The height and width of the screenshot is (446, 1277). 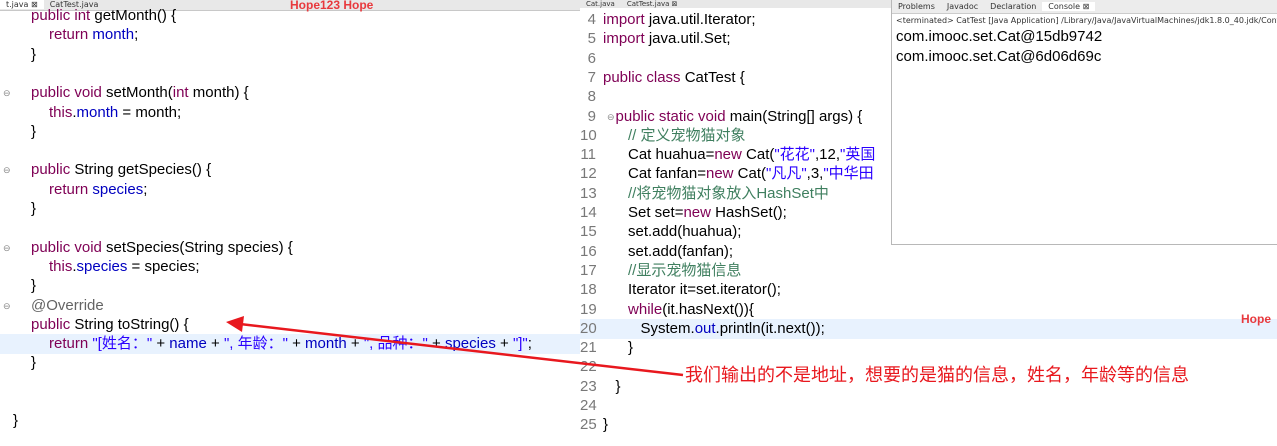 I want to click on code-line: ⊖ public void setMonth(int month) {, so click(x=290, y=93).